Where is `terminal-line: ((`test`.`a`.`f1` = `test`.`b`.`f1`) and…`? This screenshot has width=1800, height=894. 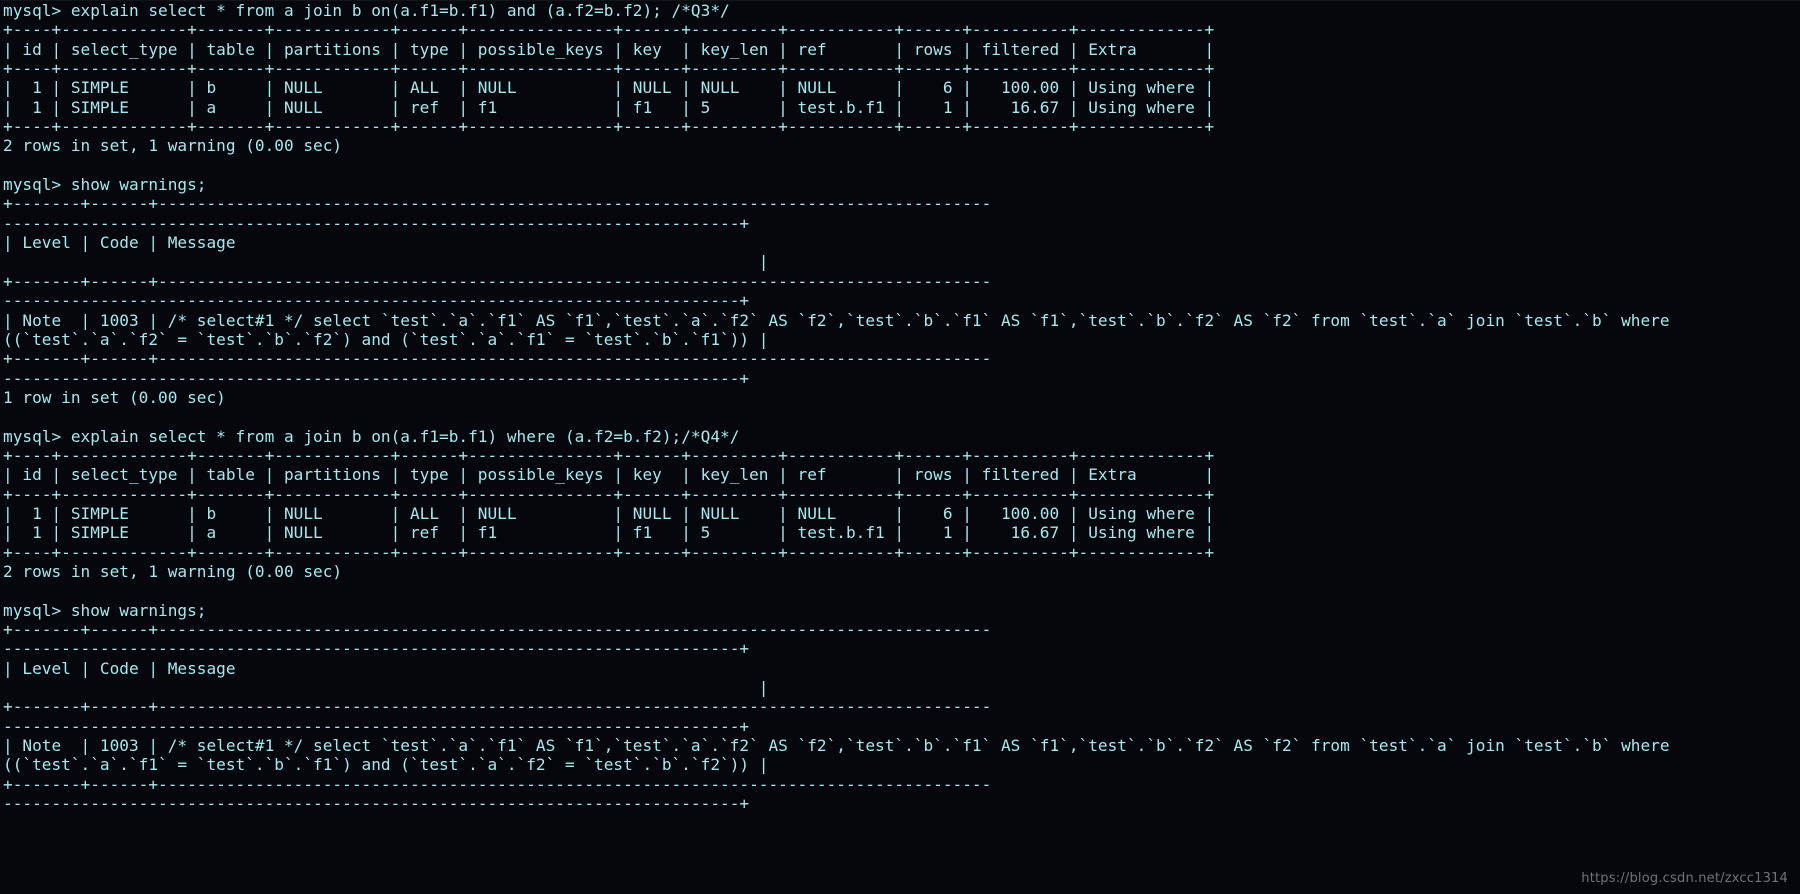 terminal-line: ((`test`.`a`.`f1` = `test`.`b`.`f1`) and… is located at coordinates (386, 765).